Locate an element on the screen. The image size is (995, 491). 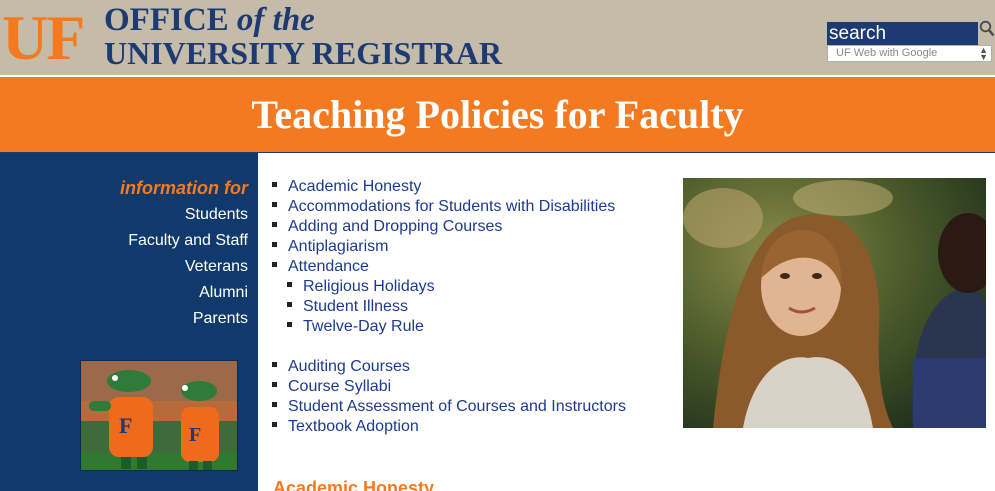
link-antiplagiarism: Antiplagiarism is located at coordinates (338, 246).